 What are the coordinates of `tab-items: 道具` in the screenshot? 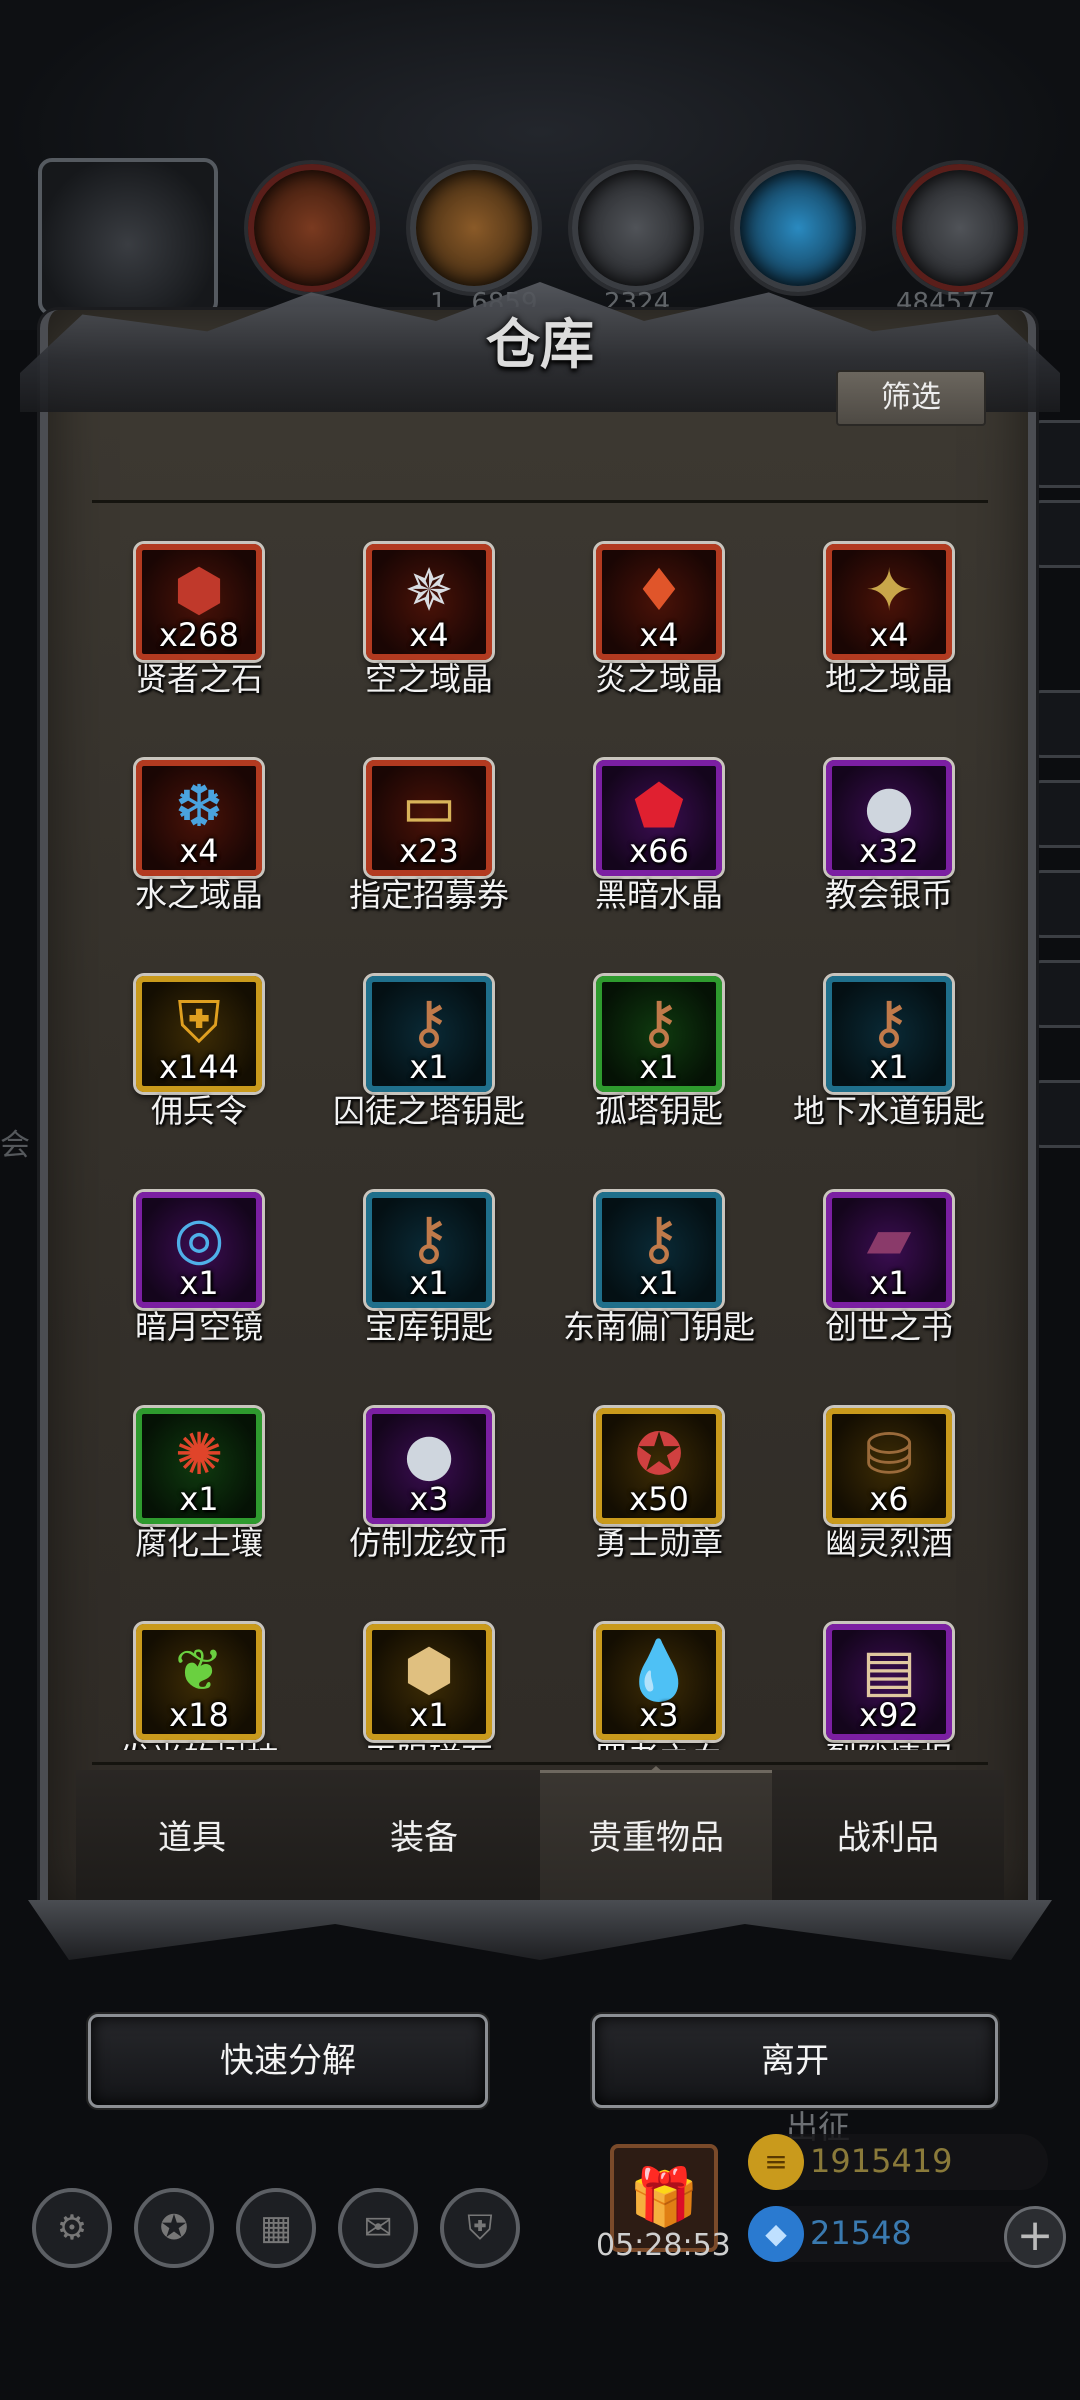 It's located at (192, 1838).